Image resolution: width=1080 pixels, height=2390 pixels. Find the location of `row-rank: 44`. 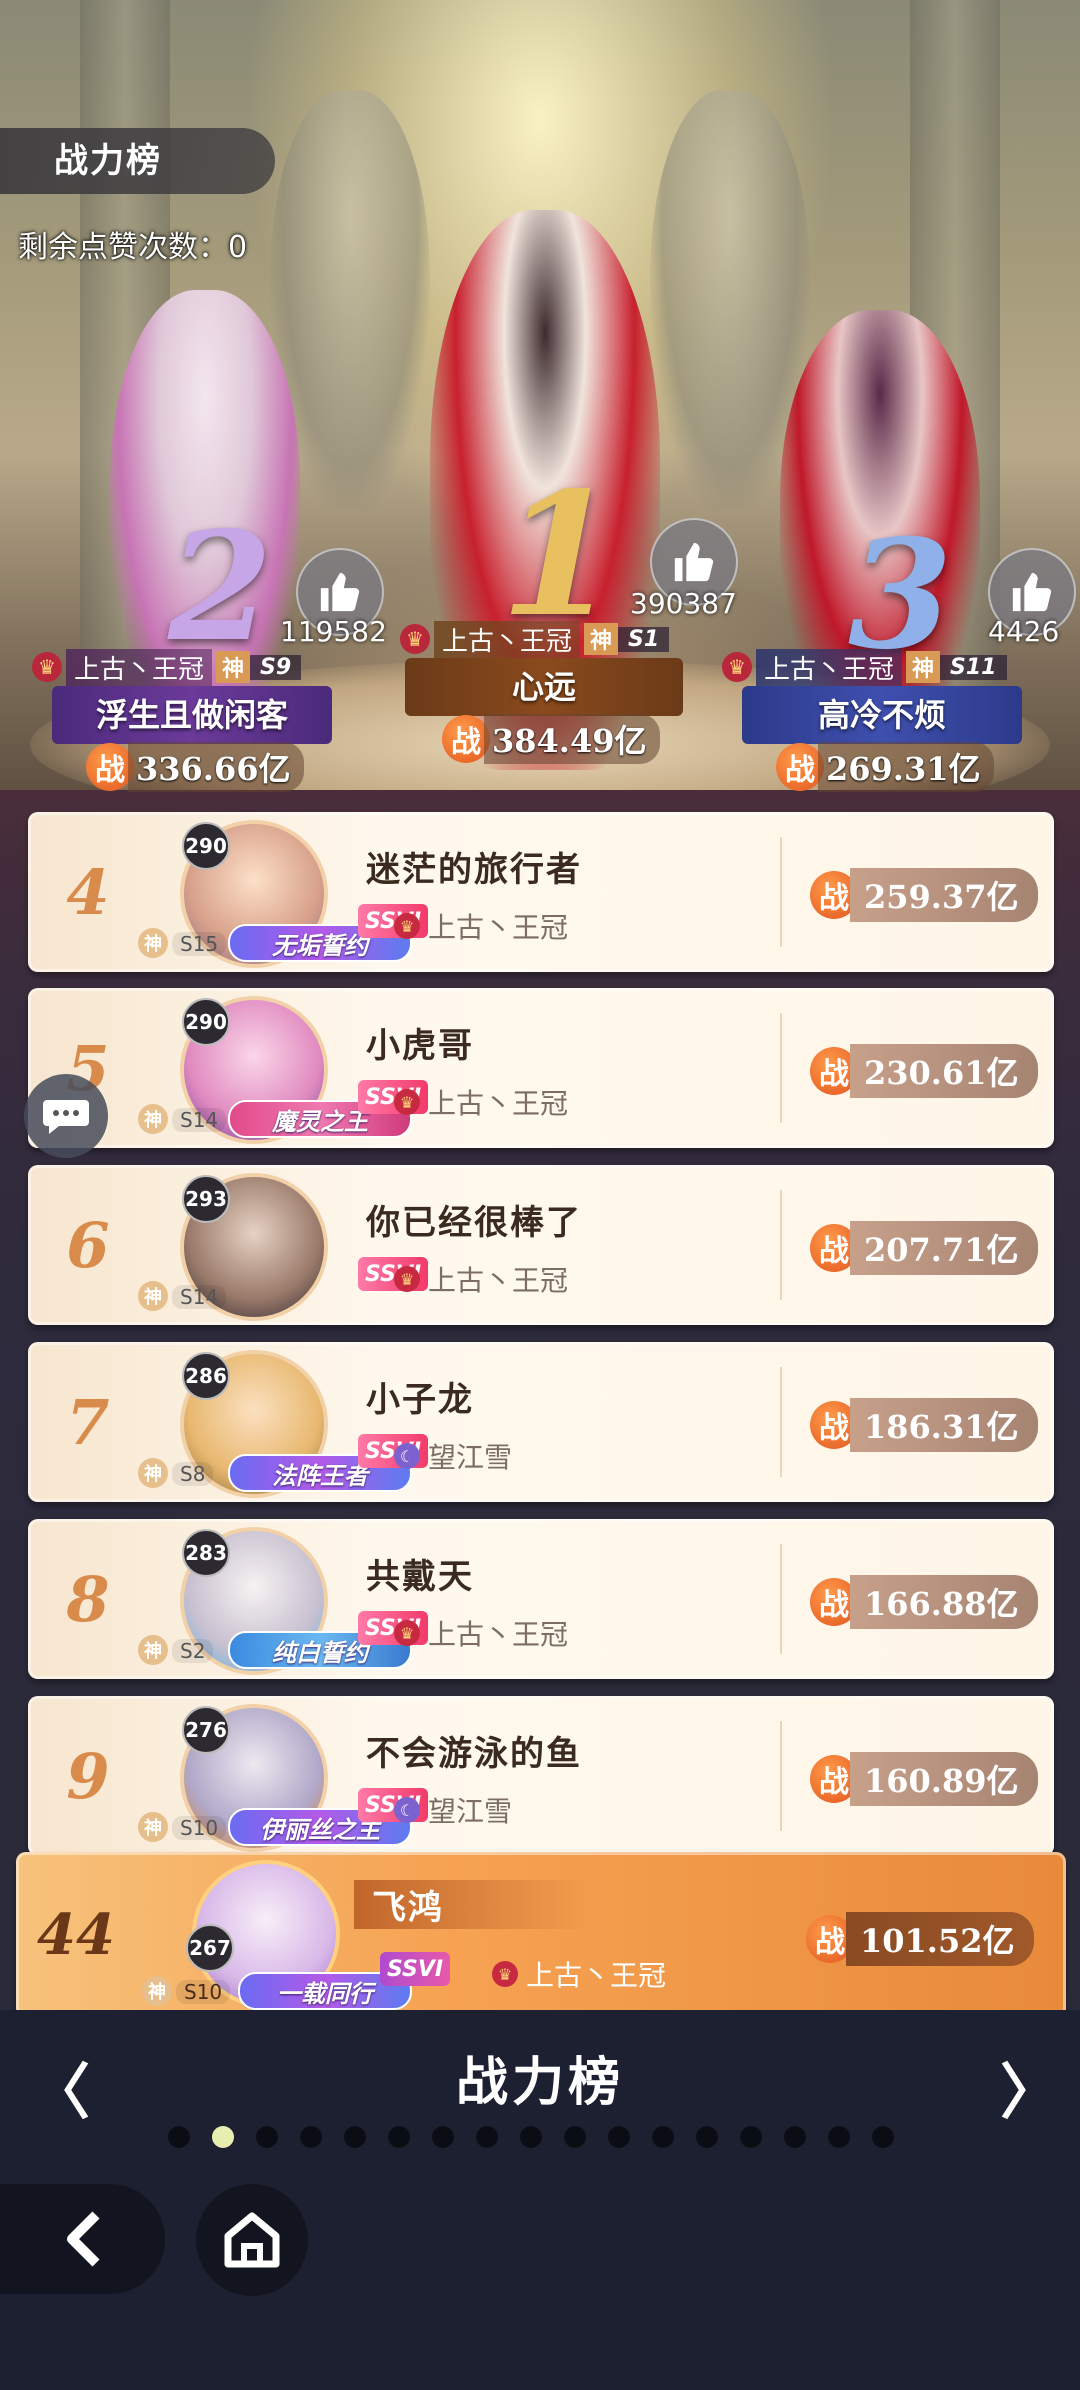

row-rank: 44 is located at coordinates (76, 1935).